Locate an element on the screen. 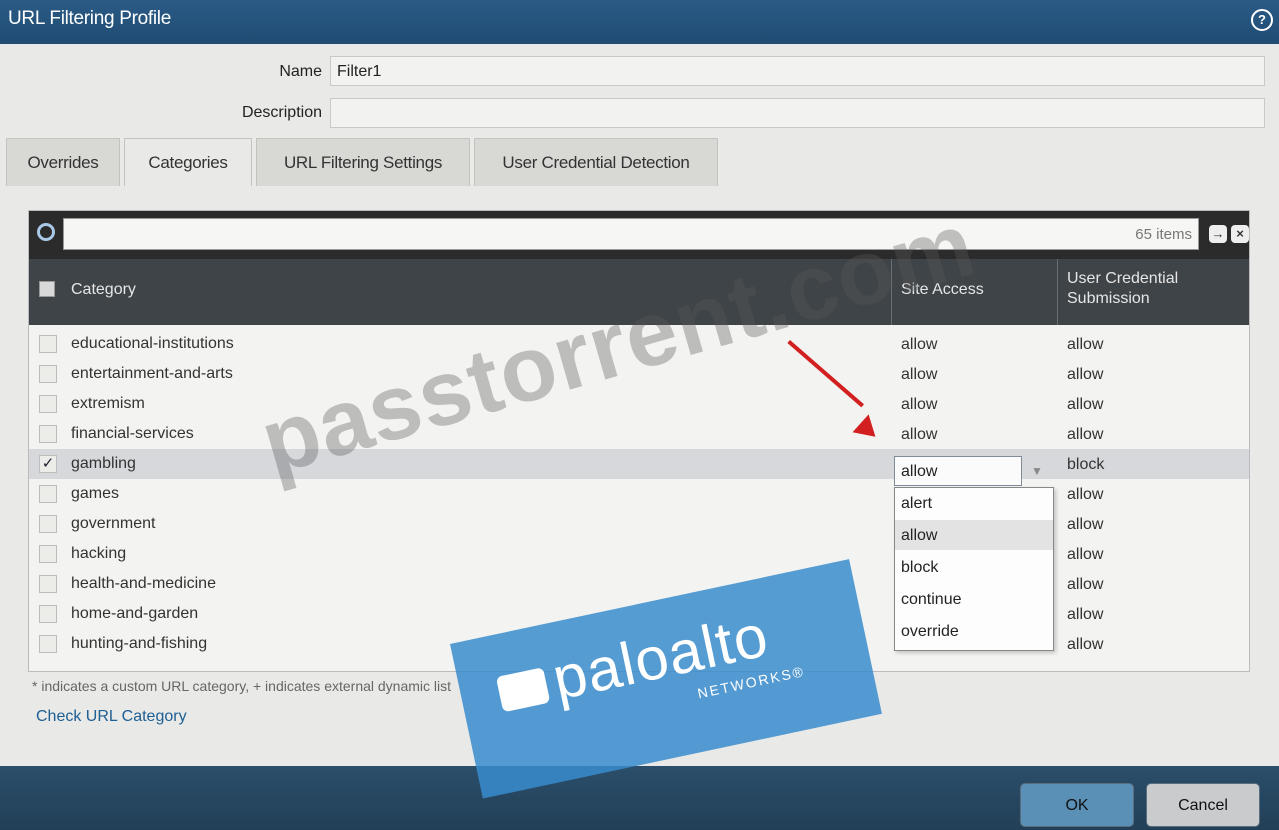 This screenshot has width=1279, height=830. category-name: games is located at coordinates (95, 493).